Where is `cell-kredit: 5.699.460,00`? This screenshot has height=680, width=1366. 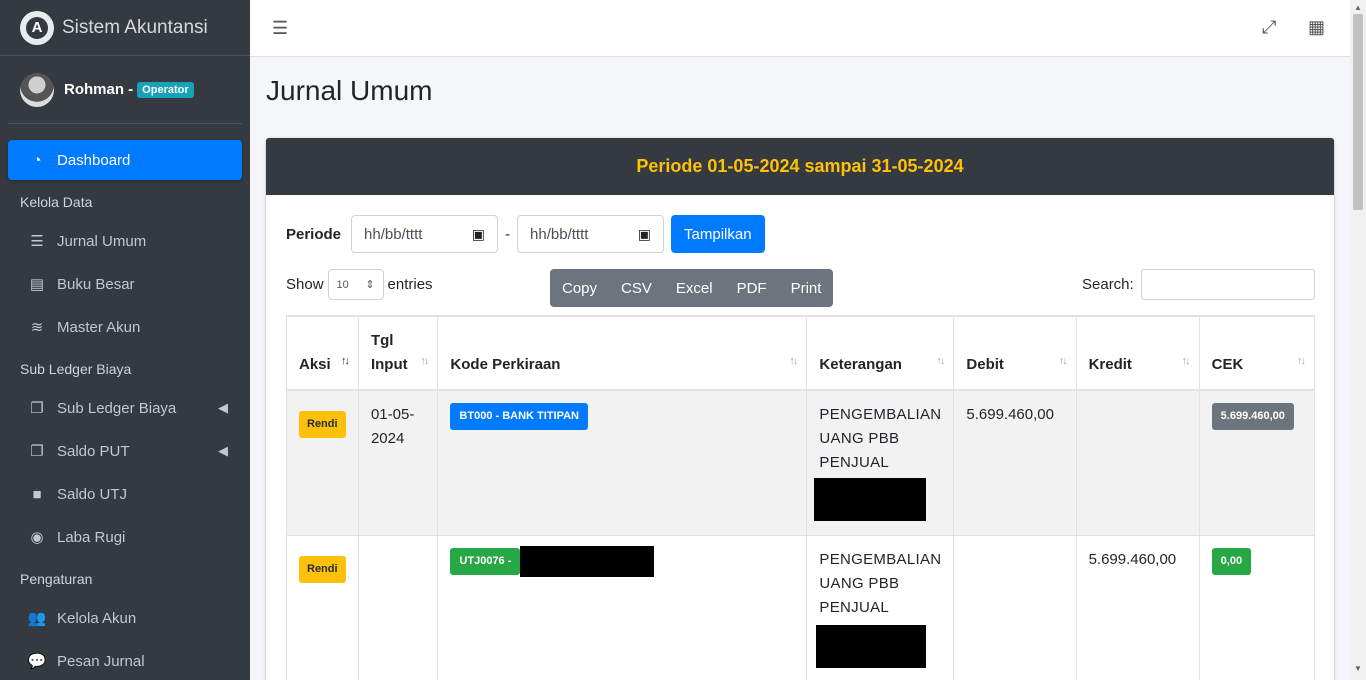
cell-kredit: 5.699.460,00 is located at coordinates (1137, 607).